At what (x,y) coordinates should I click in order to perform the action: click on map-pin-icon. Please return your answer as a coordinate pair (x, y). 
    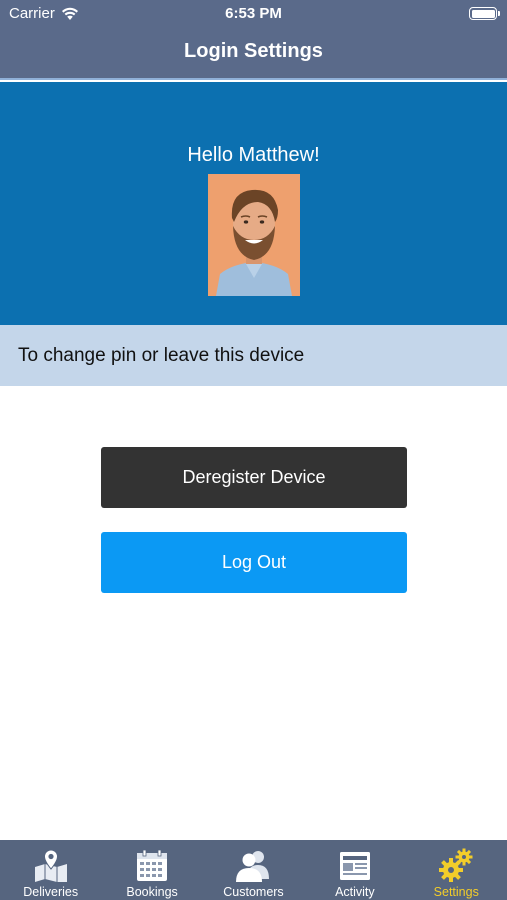
    Looking at the image, I should click on (50, 865).